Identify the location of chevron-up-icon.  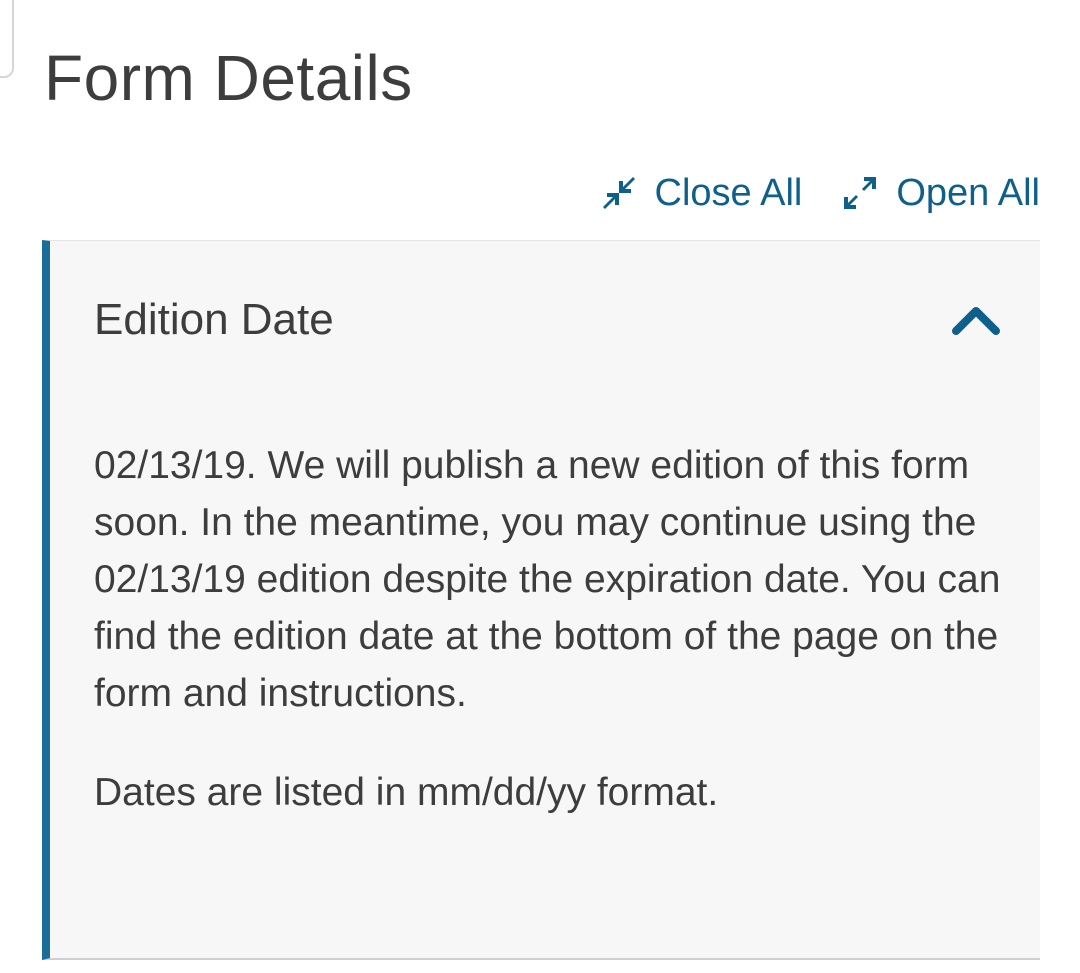
(976, 319).